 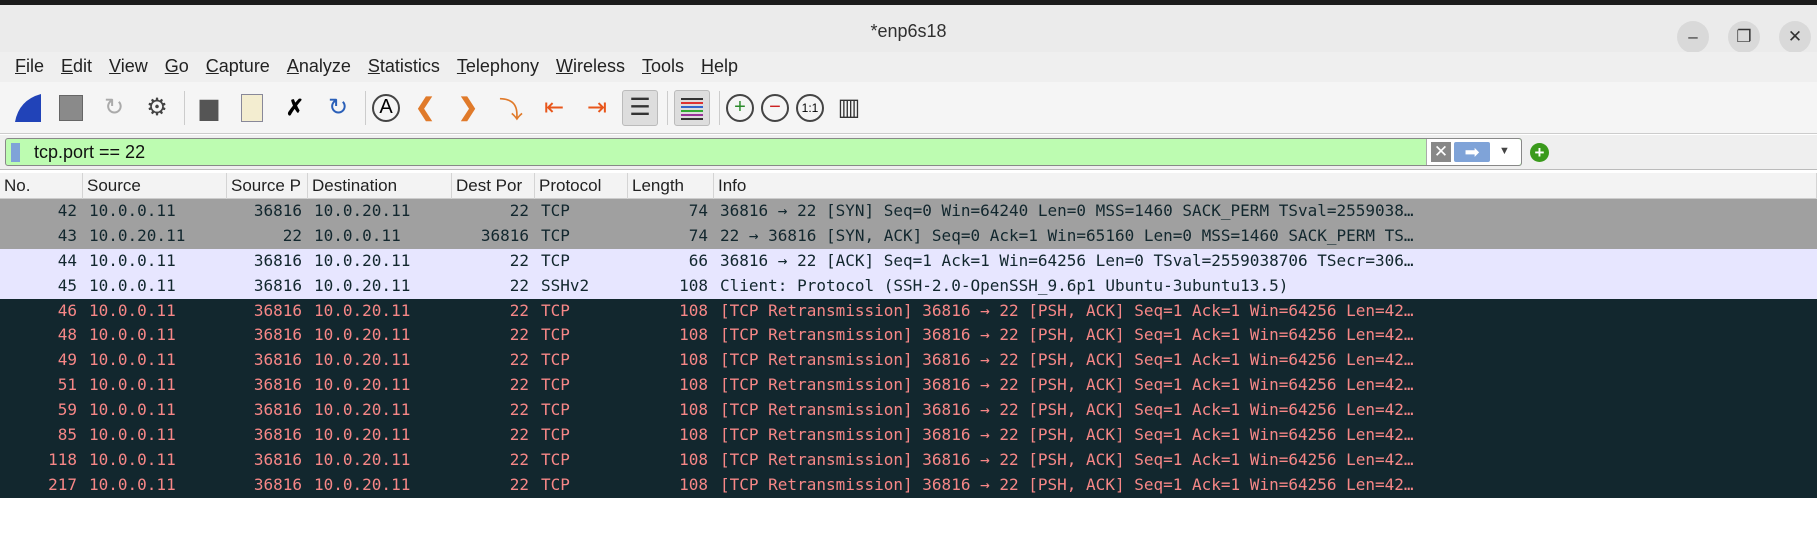 What do you see at coordinates (775, 107) in the screenshot?
I see `zoom-out-icon: −` at bounding box center [775, 107].